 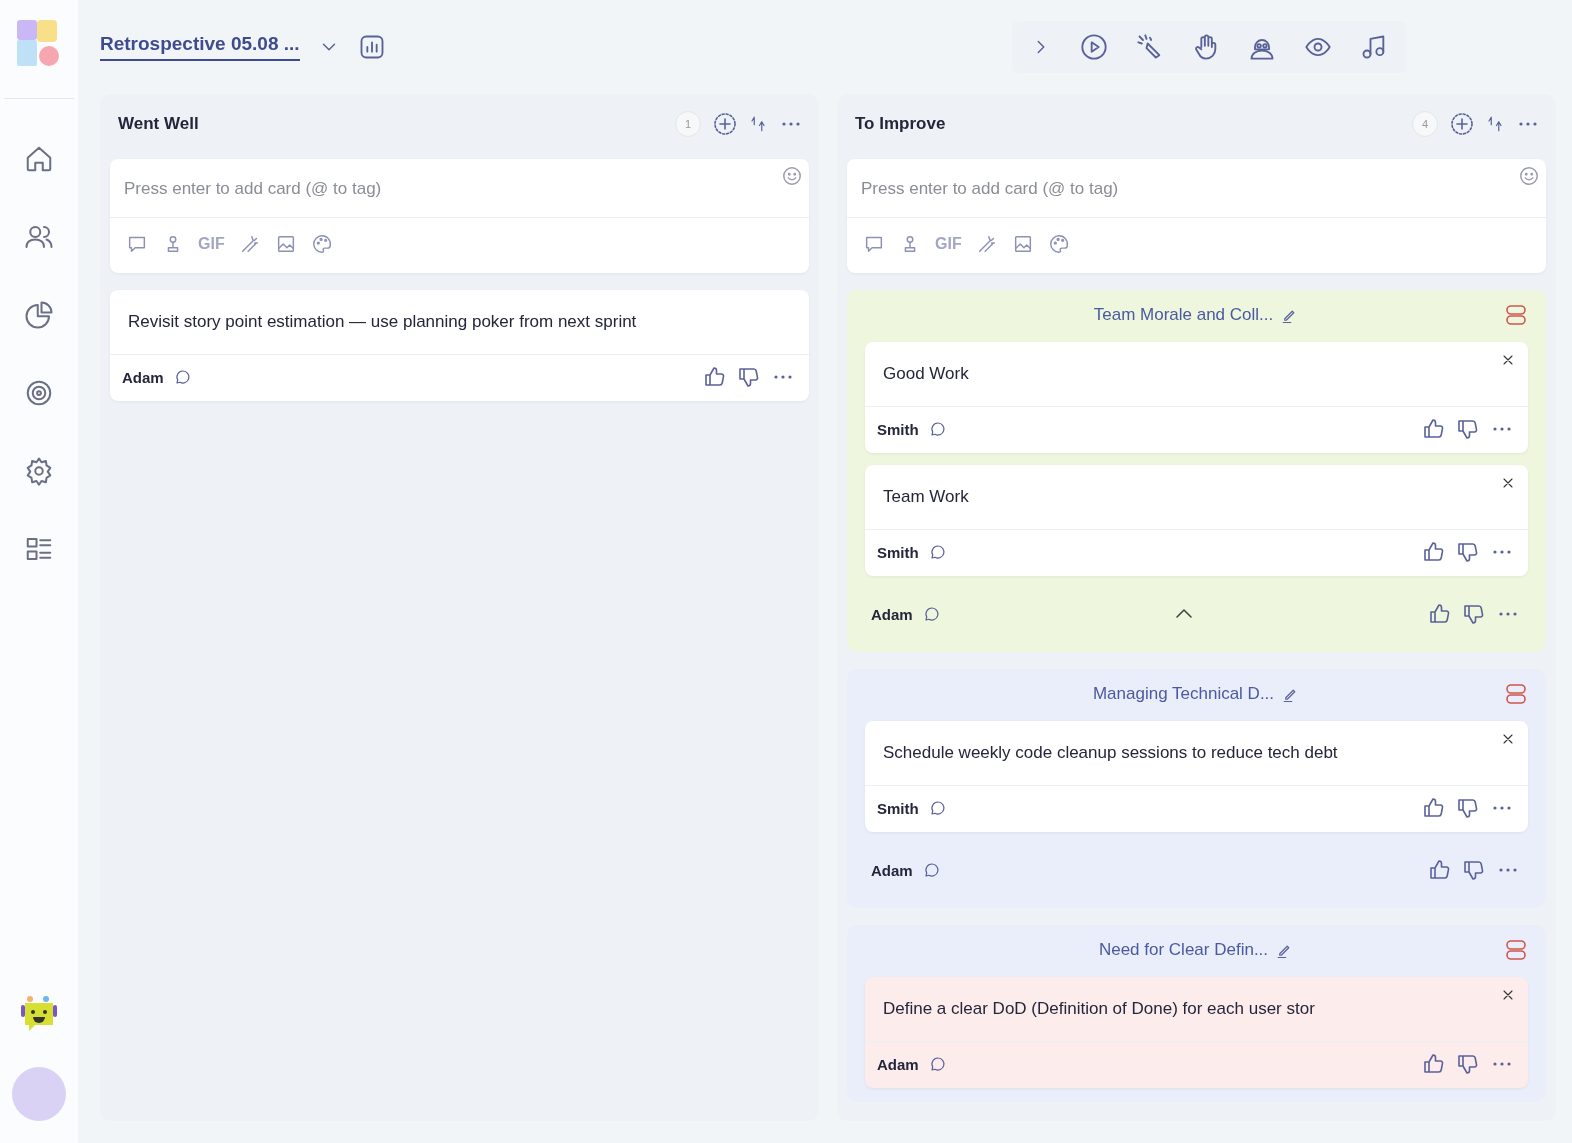 I want to click on retro-card: Schedule weekly code cleanup sessions to reduce tech debt Smith, so click(x=1196, y=776).